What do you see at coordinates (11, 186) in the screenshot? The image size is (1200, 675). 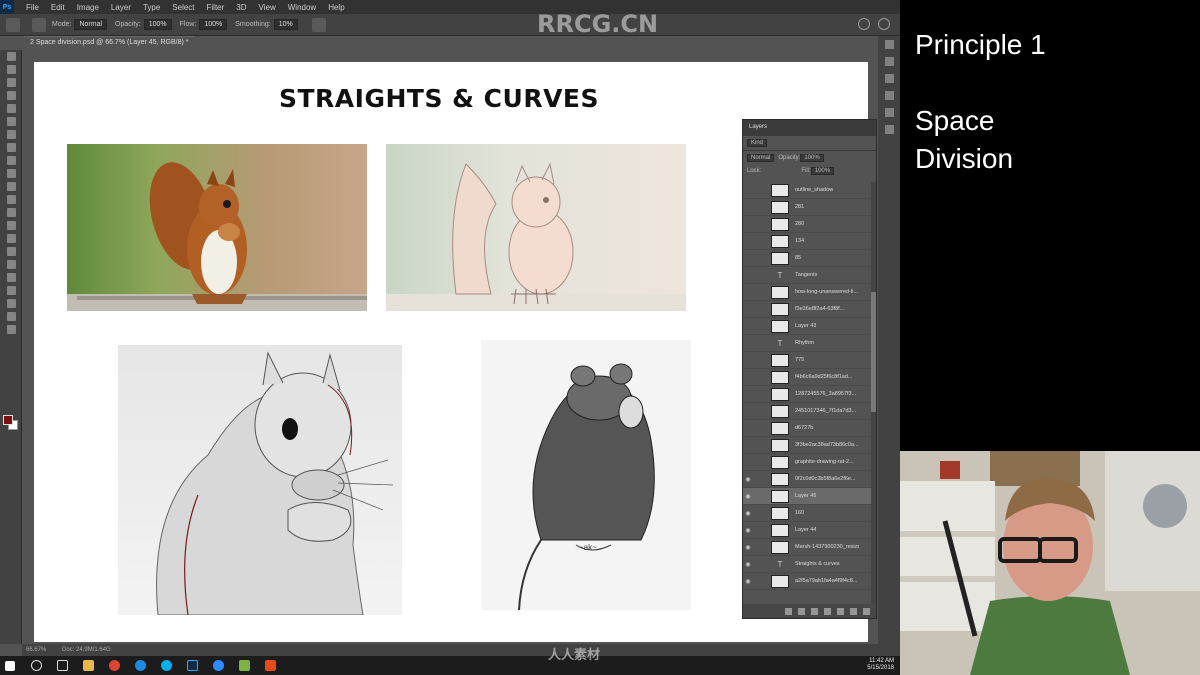 I see `history-brush-tool` at bounding box center [11, 186].